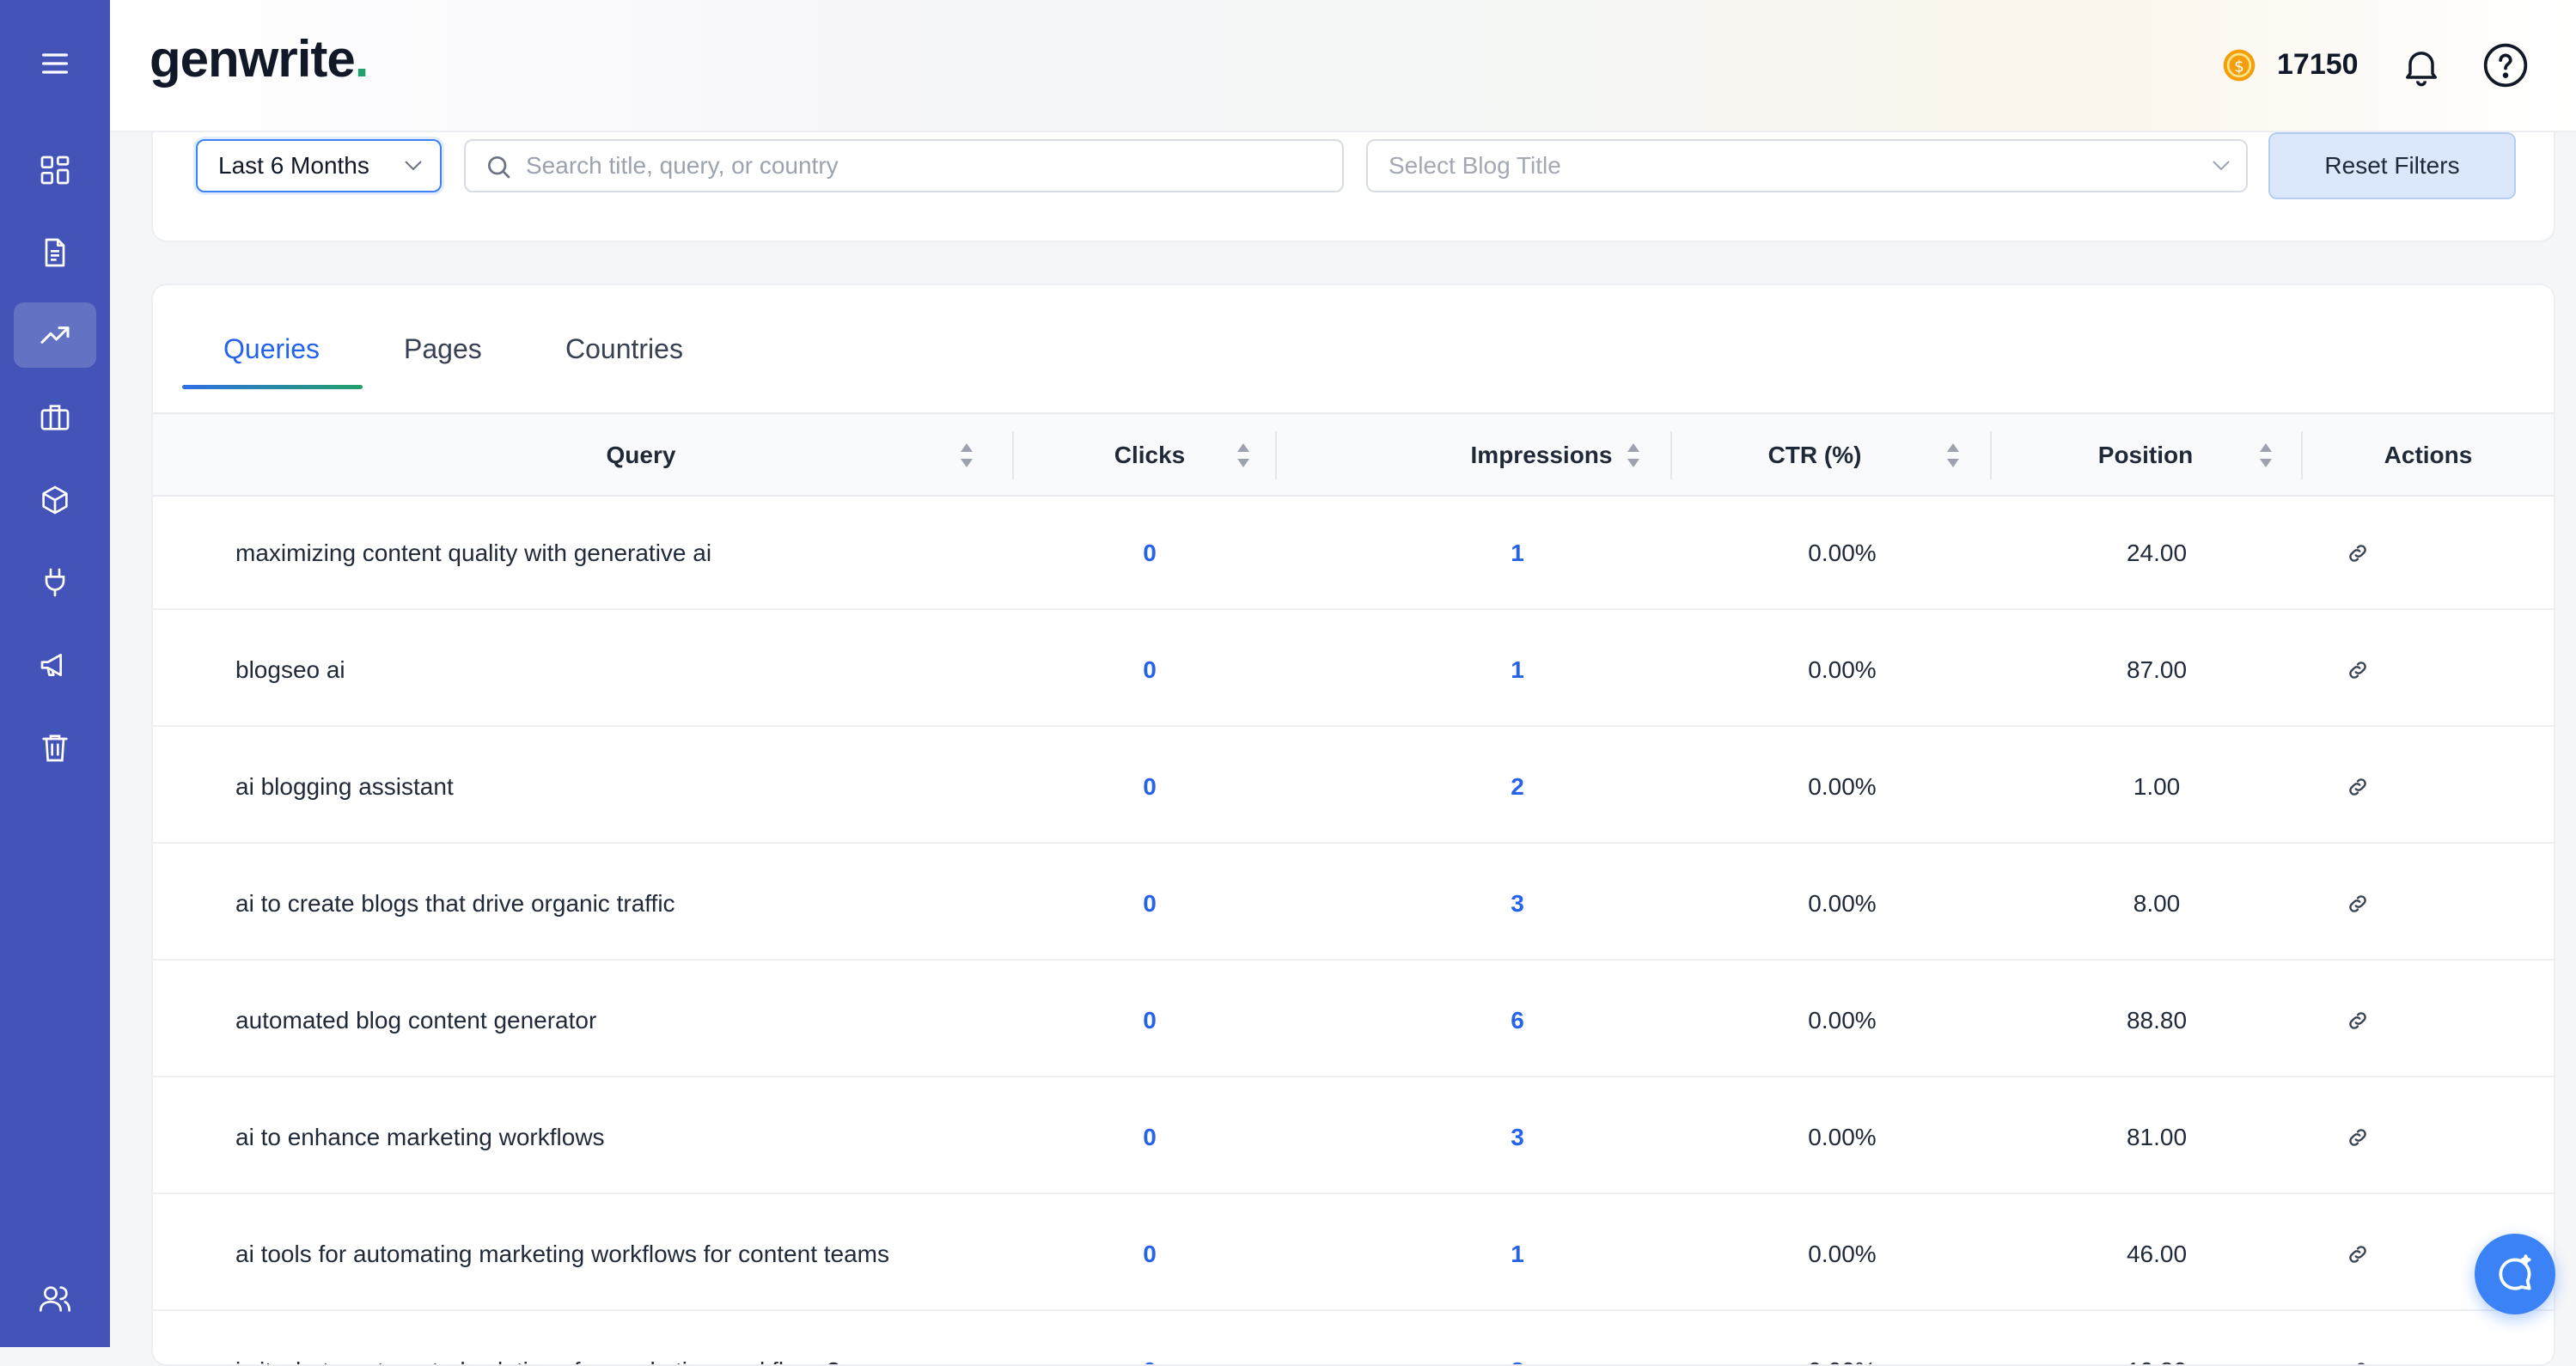 The width and height of the screenshot is (2576, 1366). I want to click on sidebar-item-trash, so click(55, 747).